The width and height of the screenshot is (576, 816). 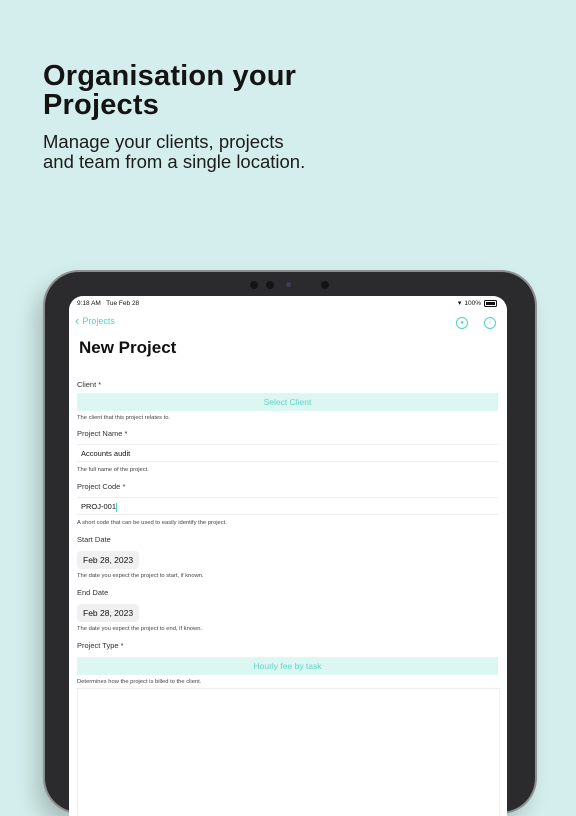 What do you see at coordinates (113, 470) in the screenshot?
I see `project-name-helper: The full name of the project.` at bounding box center [113, 470].